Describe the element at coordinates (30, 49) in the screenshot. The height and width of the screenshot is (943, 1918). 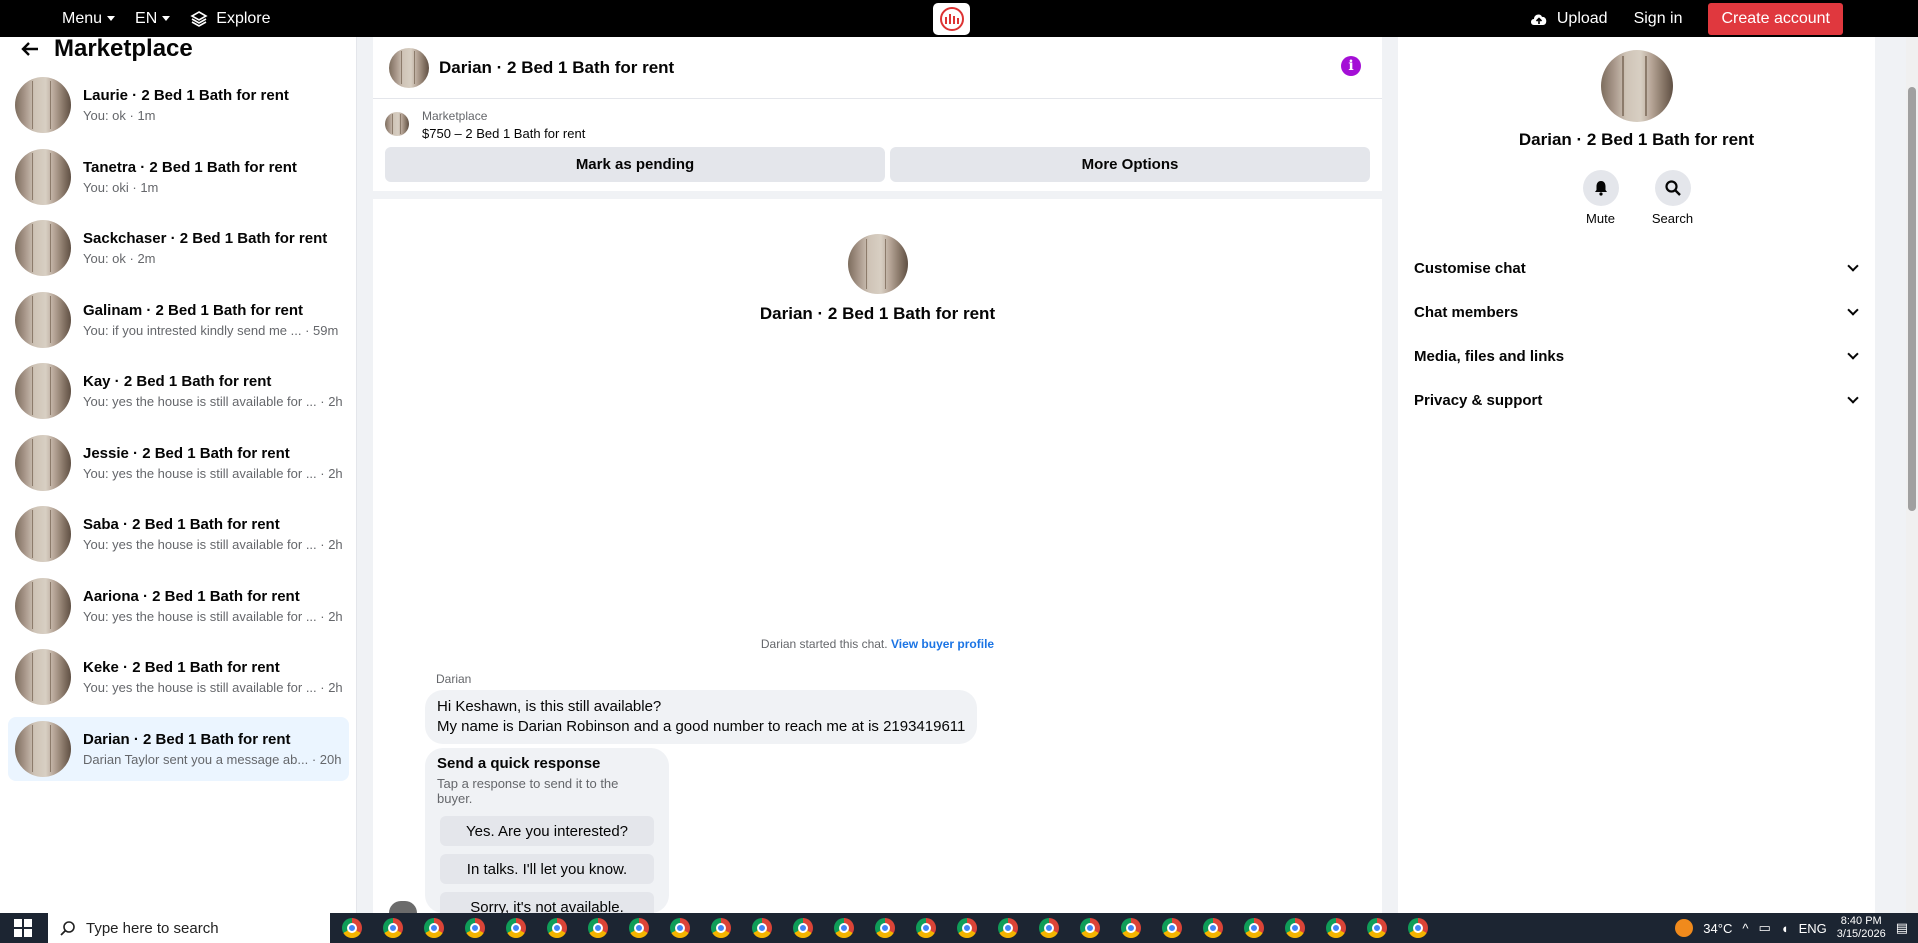
I see `back-arrow-icon` at that location.